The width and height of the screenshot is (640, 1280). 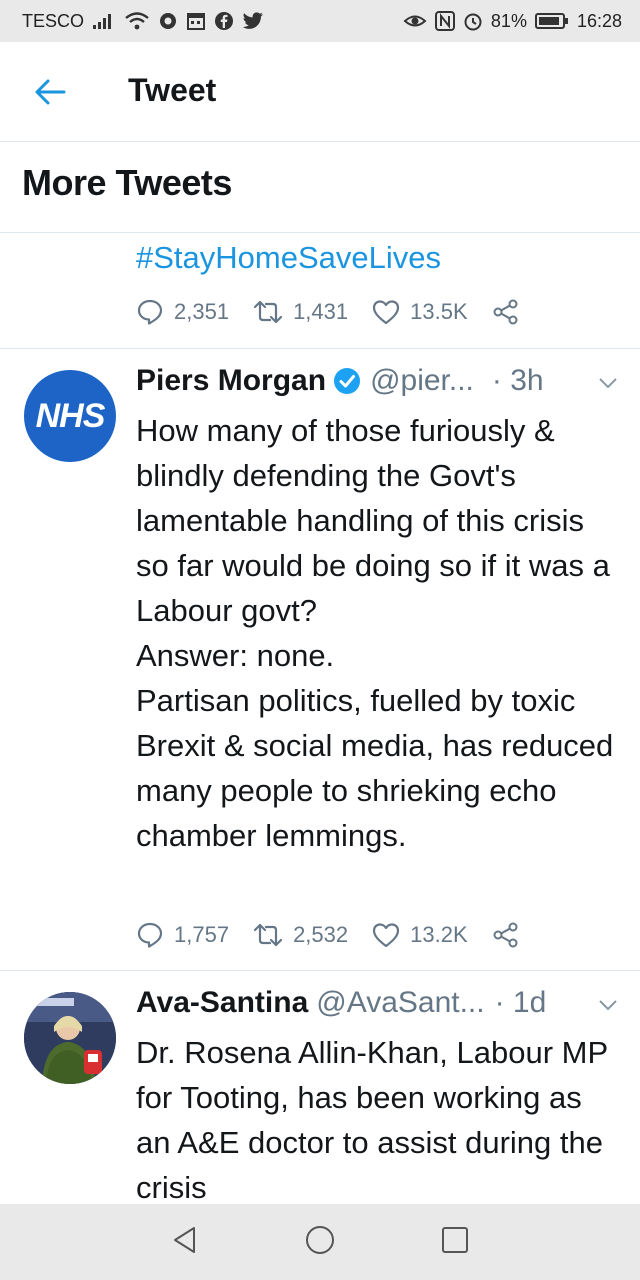 I want to click on tweet-header: Piers Morgan @pier... · 3h, so click(x=376, y=381).